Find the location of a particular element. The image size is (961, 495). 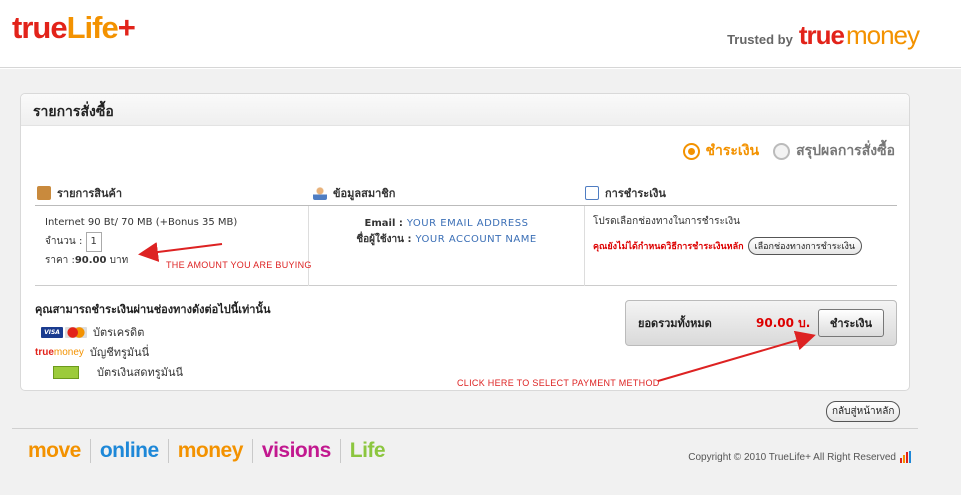

payment-prompt: โปรดเลือกช่องทางในการชำระเงิน is located at coordinates (666, 221).